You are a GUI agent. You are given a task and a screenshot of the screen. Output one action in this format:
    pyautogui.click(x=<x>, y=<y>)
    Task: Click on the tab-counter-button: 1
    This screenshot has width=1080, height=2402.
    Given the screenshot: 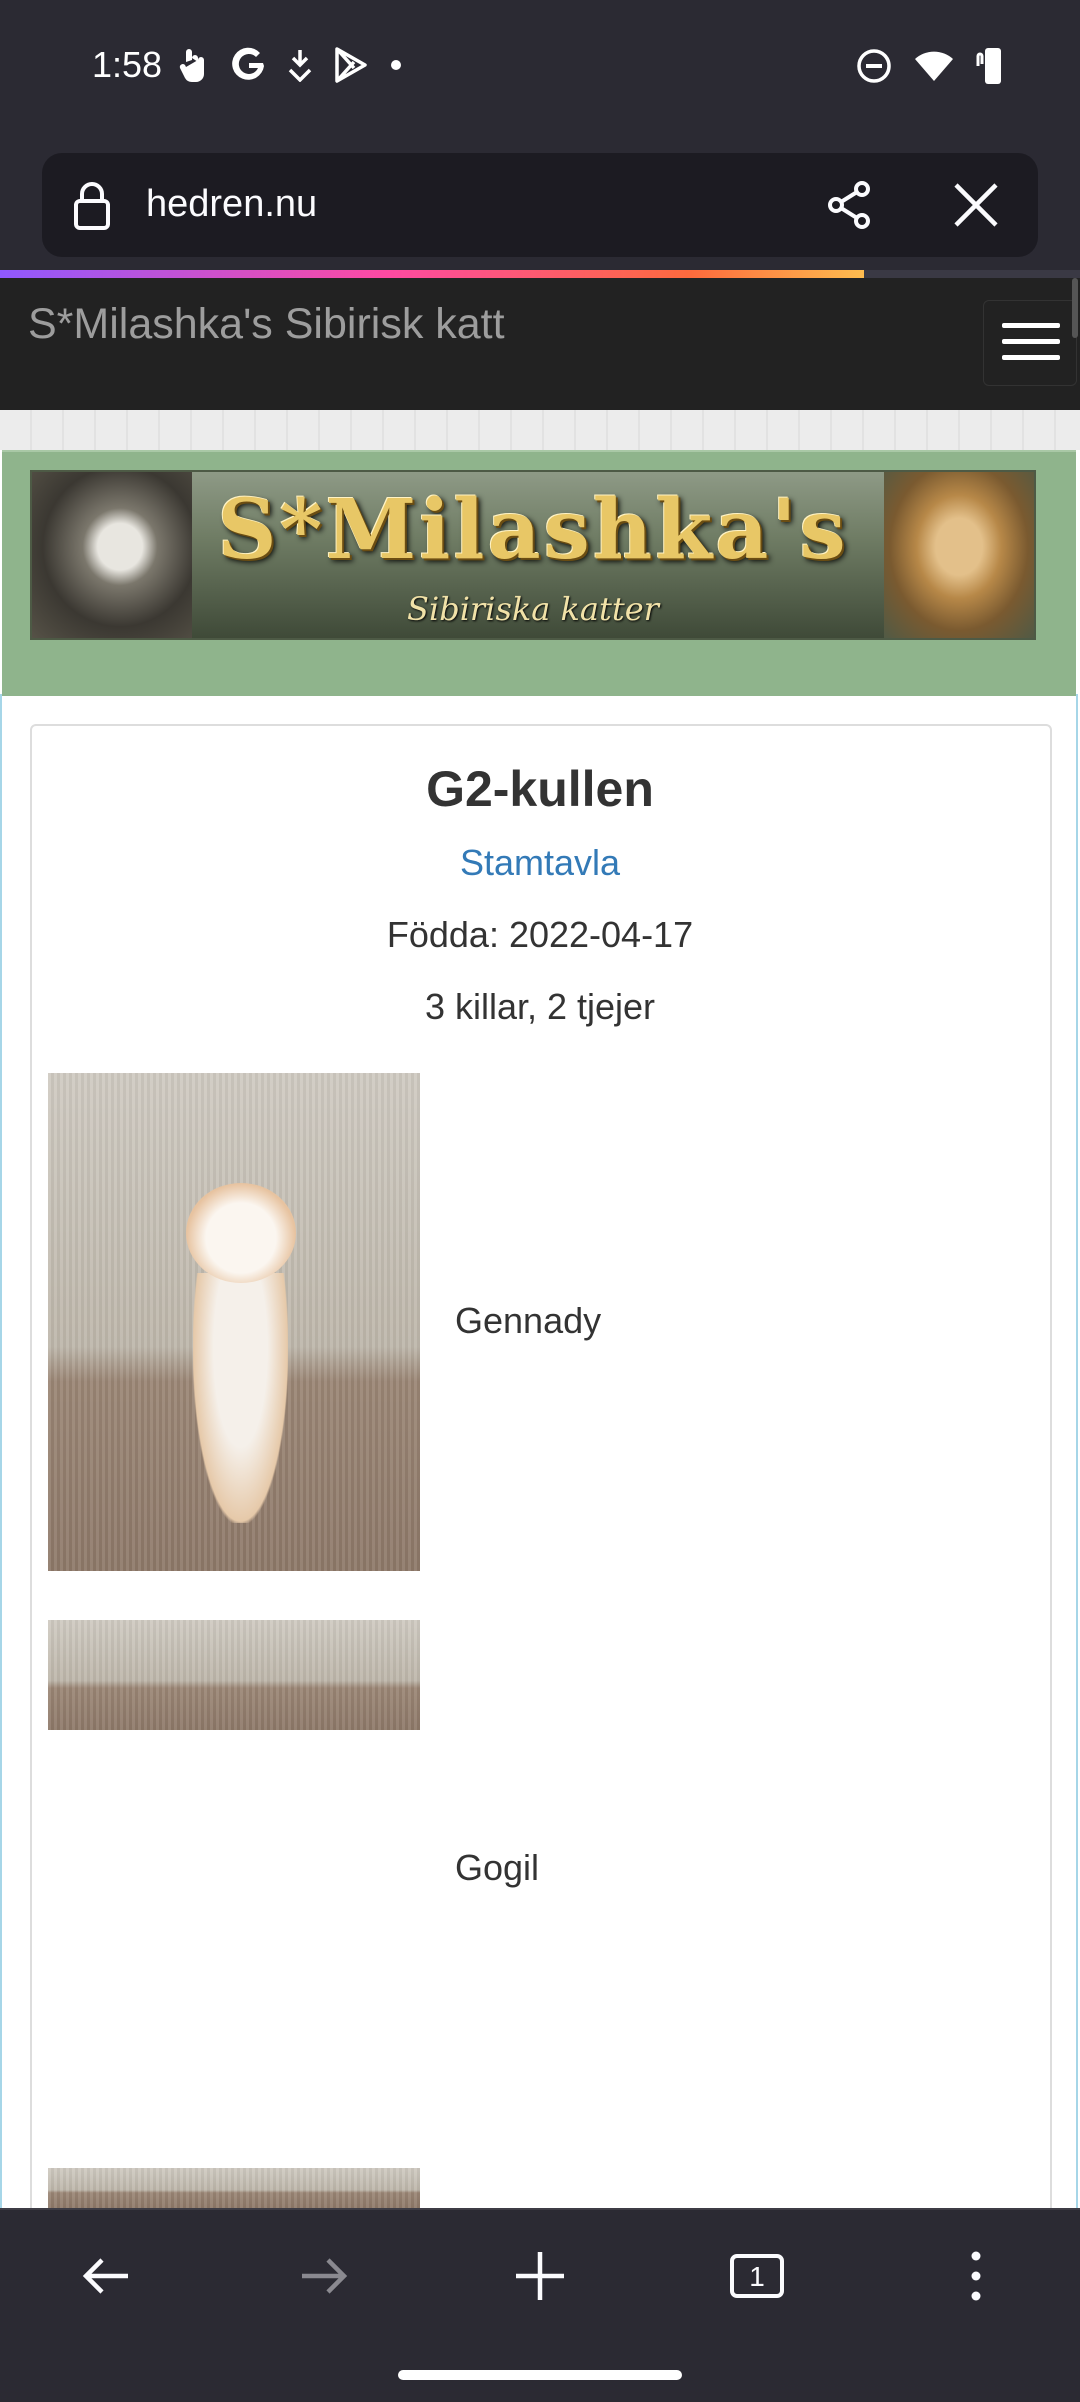 What is the action you would take?
    pyautogui.click(x=757, y=2278)
    